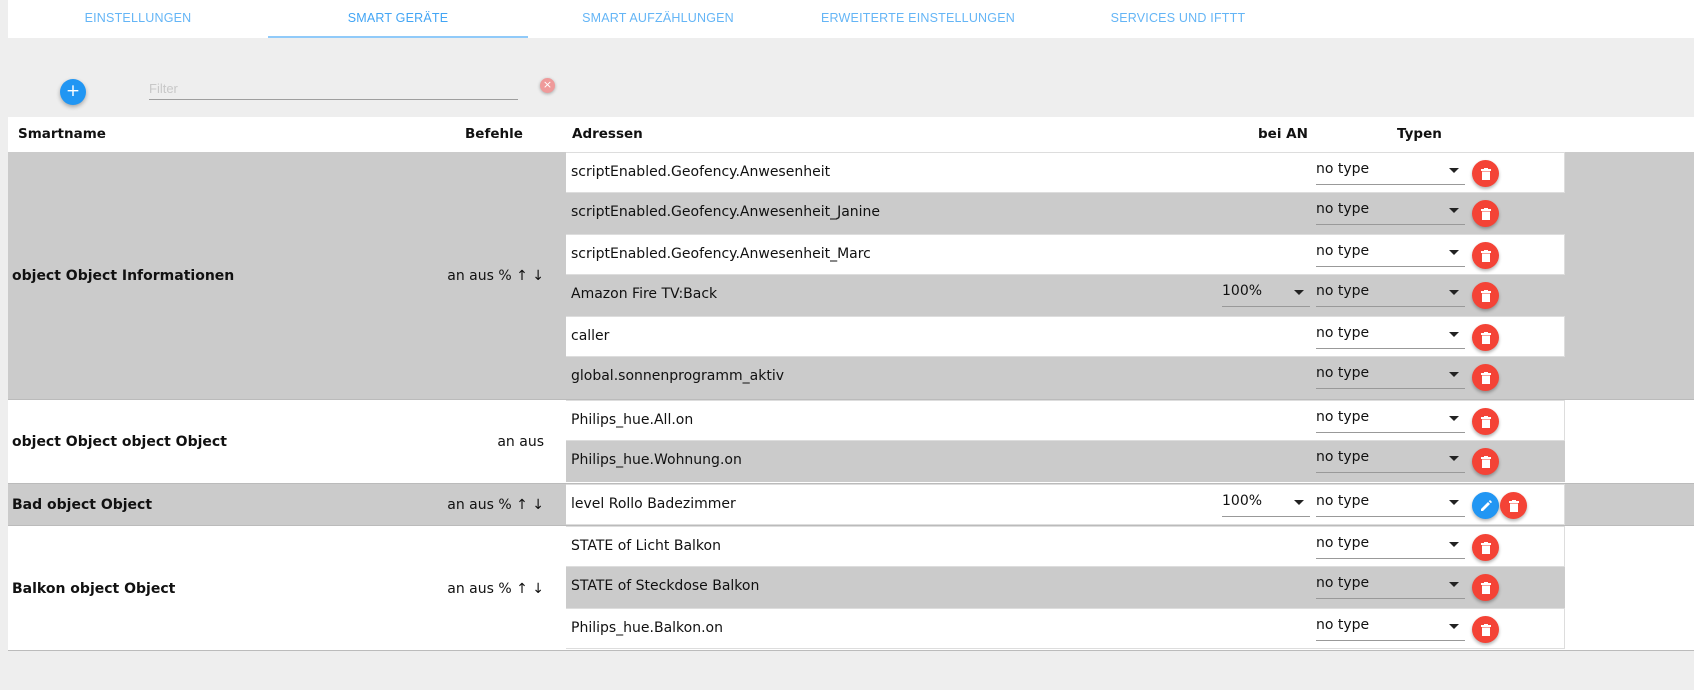  I want to click on tab-smart-aufzählungen: SMART AUFZÄHLUNGEN, so click(658, 19).